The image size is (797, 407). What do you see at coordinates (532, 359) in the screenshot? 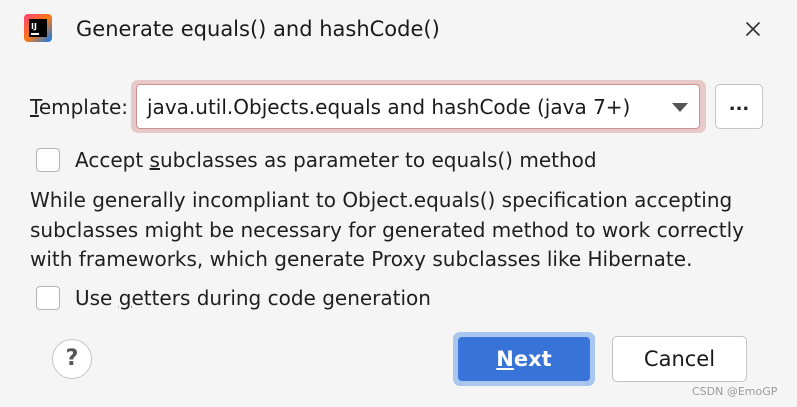
I see `next-button-label: ext` at bounding box center [532, 359].